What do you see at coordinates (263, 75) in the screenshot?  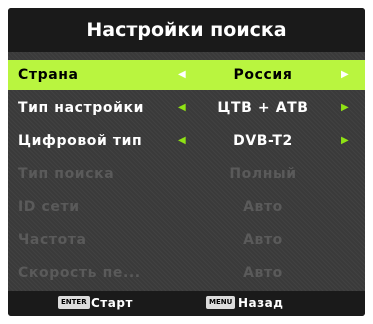 I see `menu-item-value: Россия` at bounding box center [263, 75].